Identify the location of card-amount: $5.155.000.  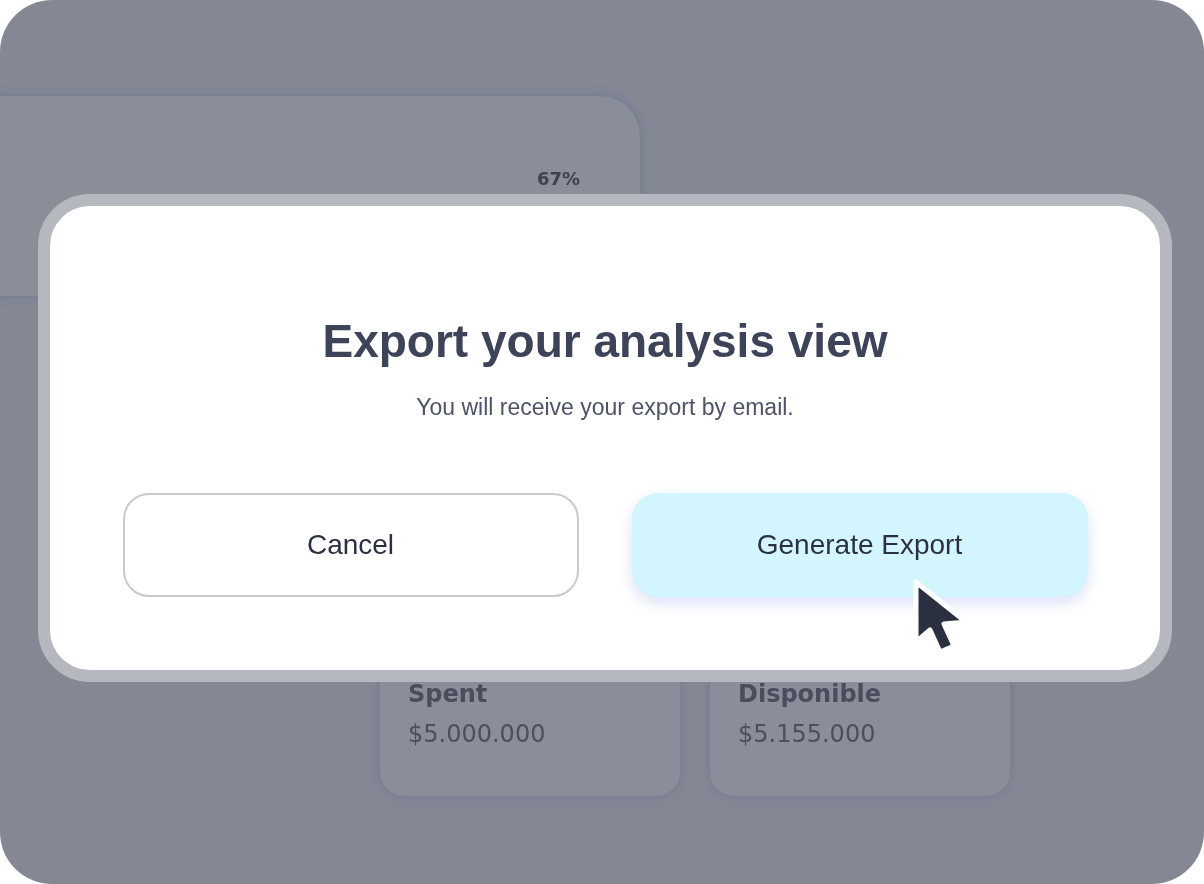
(807, 734).